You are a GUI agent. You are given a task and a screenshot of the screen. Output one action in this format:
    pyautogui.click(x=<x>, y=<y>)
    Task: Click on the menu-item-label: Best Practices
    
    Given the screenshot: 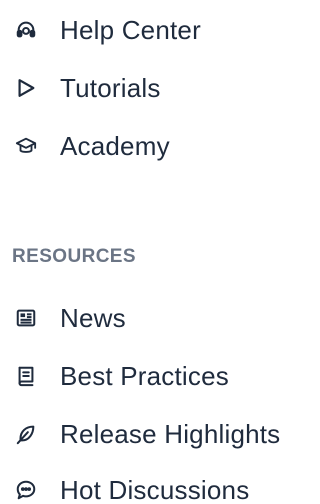 What is the action you would take?
    pyautogui.click(x=144, y=376)
    